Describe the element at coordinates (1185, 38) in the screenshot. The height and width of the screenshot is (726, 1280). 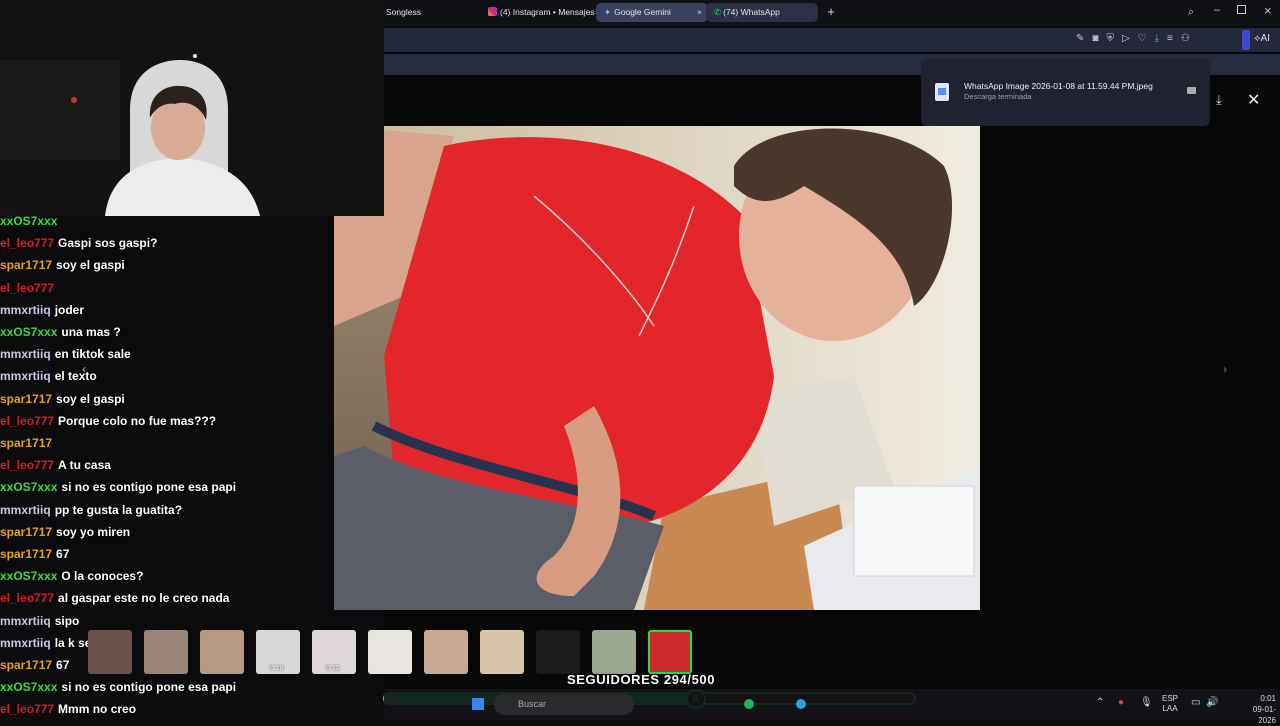
I see `profile-icon: ⚇` at that location.